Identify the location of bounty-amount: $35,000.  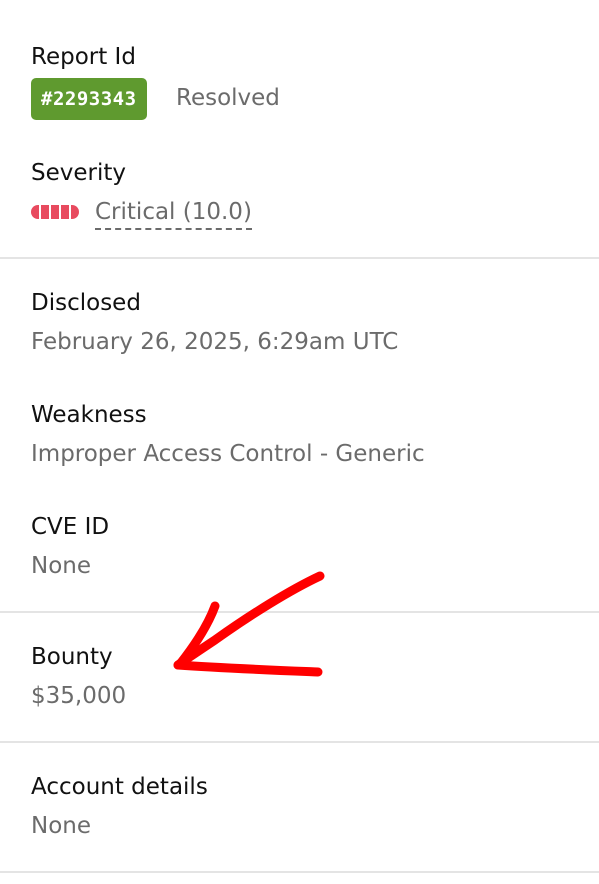
(79, 696).